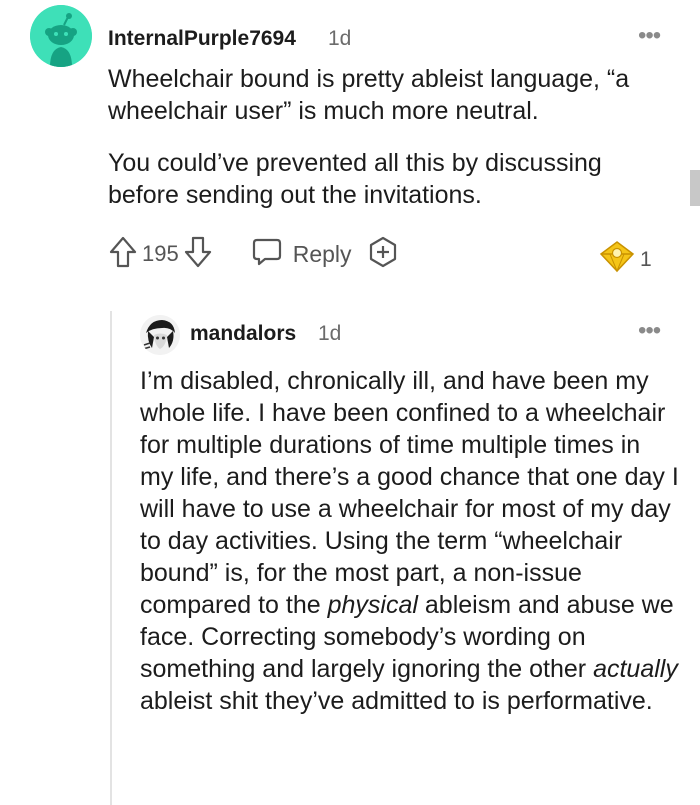  I want to click on upvote-icon, so click(123, 254).